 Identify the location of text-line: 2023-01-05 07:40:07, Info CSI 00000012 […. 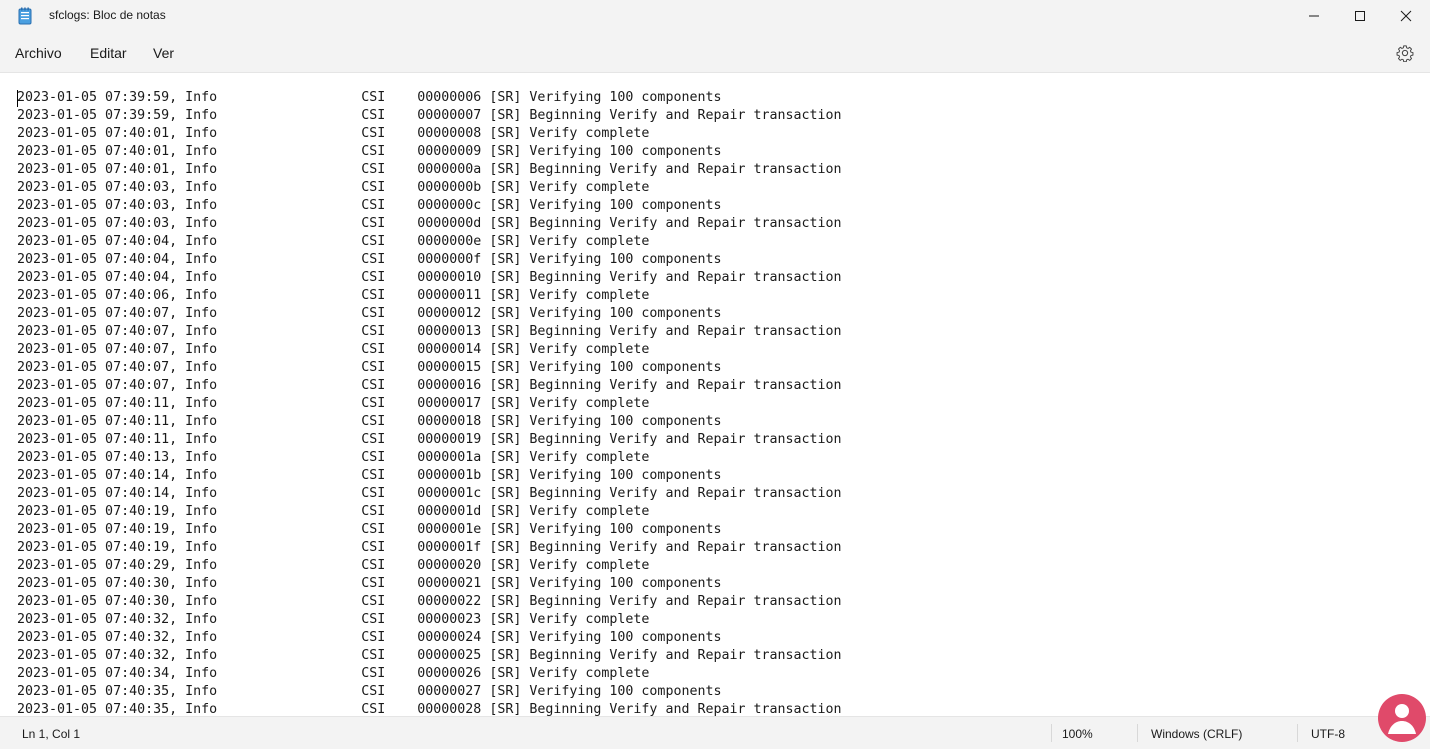
(369, 313).